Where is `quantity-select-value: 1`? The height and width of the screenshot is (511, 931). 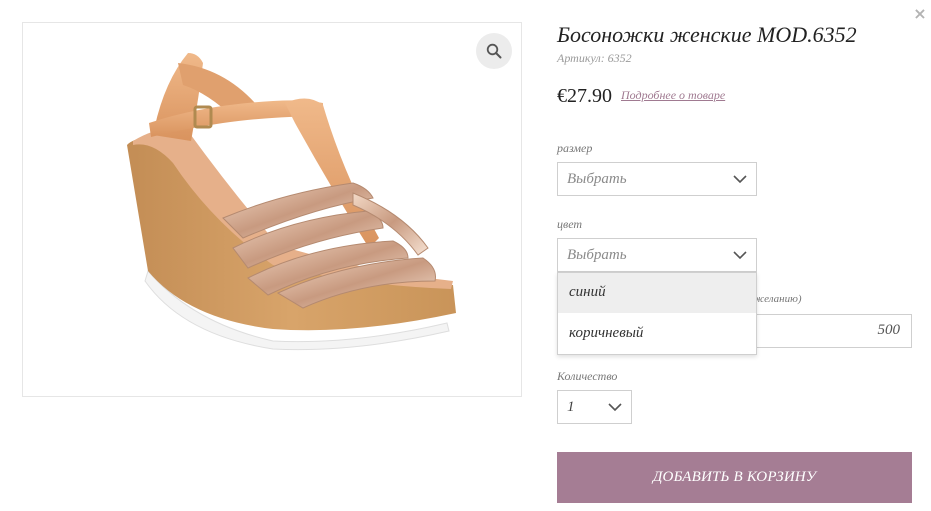
quantity-select-value: 1 is located at coordinates (571, 407).